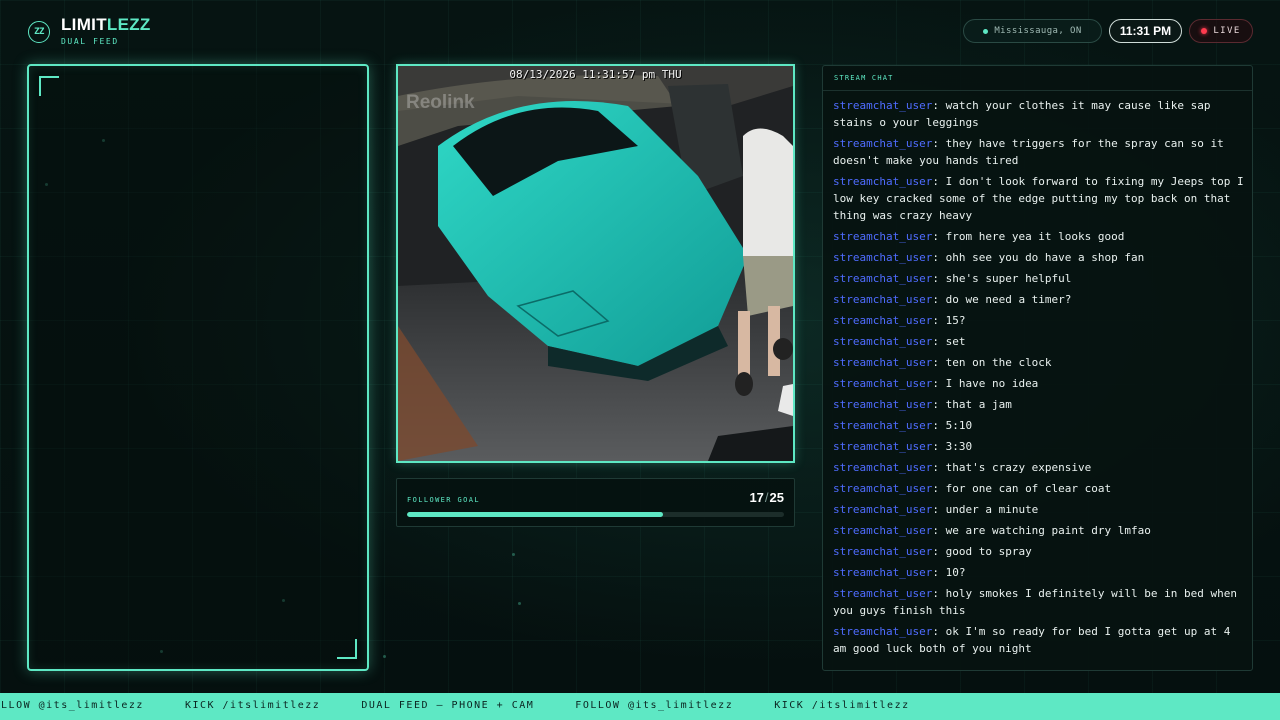  What do you see at coordinates (776, 497) in the screenshot?
I see `follower-goal-target: 25` at bounding box center [776, 497].